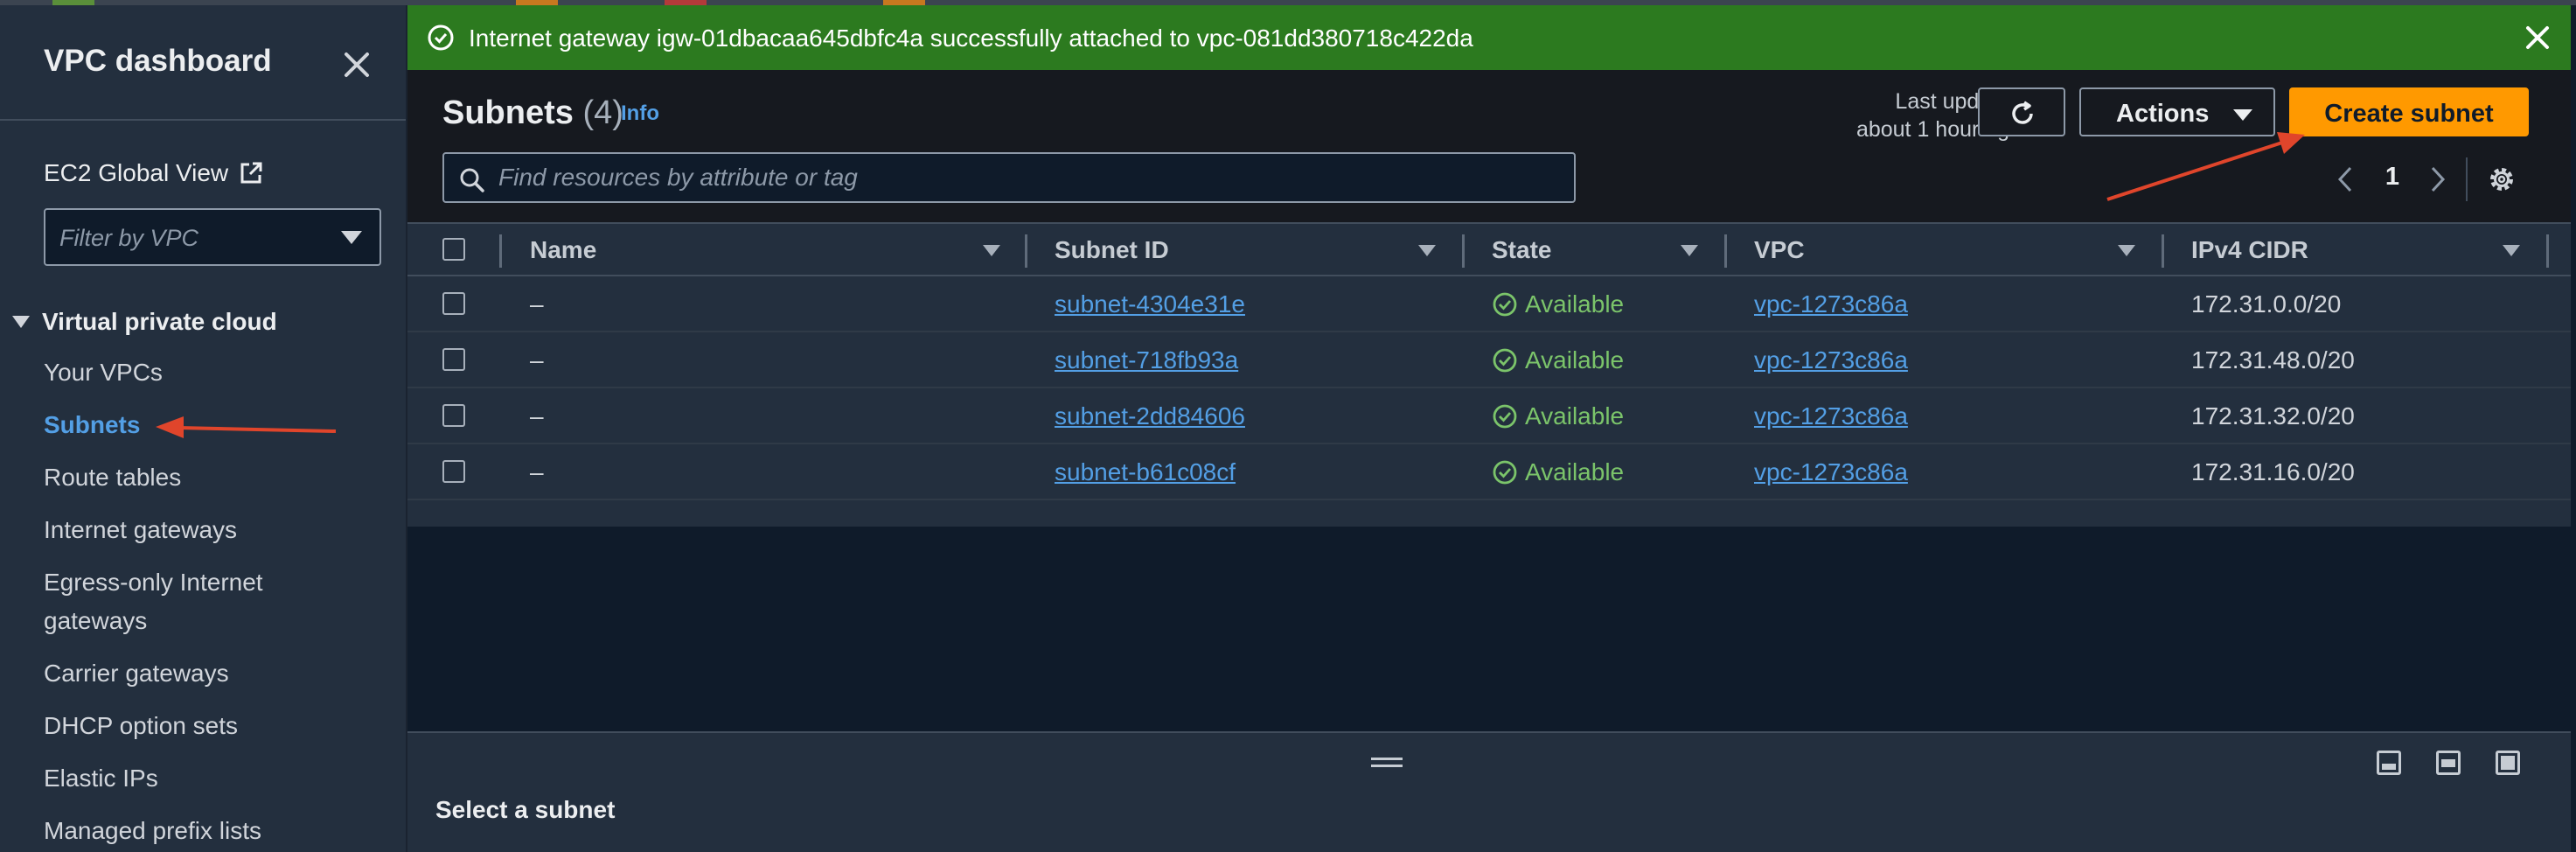 This screenshot has height=852, width=2576. What do you see at coordinates (1150, 416) in the screenshot?
I see `subnet-id-link: subnet-2dd84606` at bounding box center [1150, 416].